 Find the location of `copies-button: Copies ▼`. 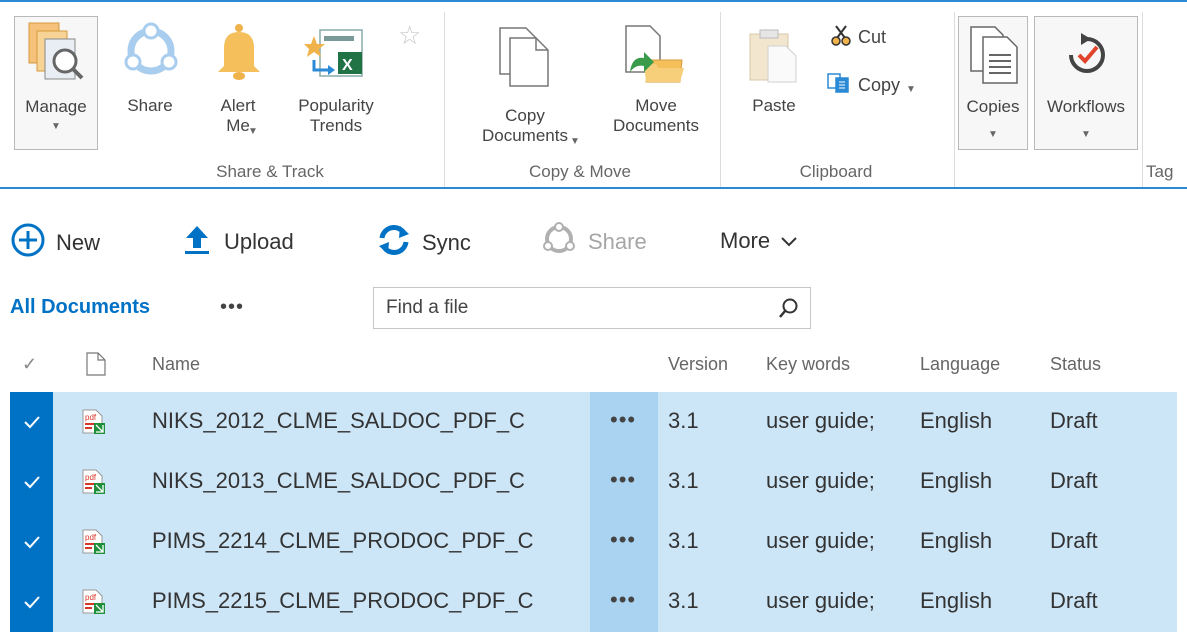

copies-button: Copies ▼ is located at coordinates (993, 83).